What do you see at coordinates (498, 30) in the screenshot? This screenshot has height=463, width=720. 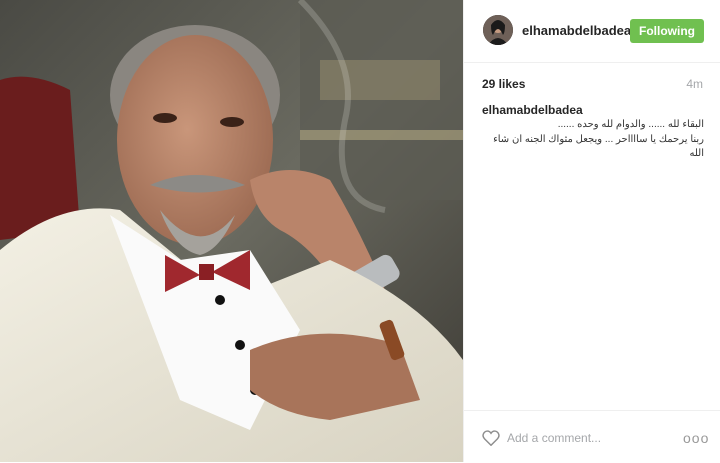 I see `avatar` at bounding box center [498, 30].